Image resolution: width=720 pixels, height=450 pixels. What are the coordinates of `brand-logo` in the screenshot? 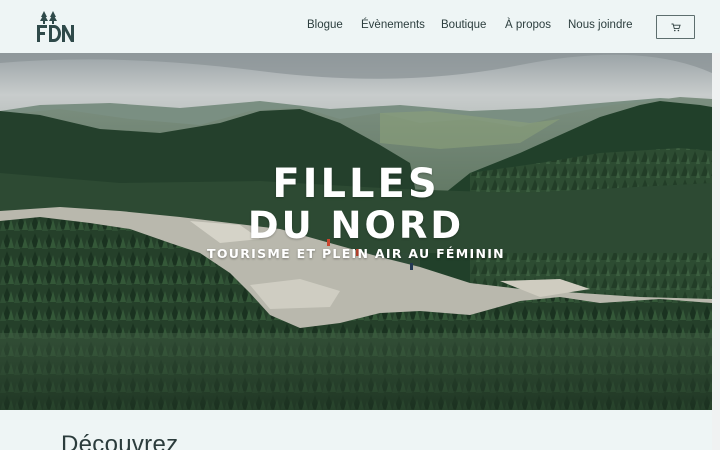 It's located at (55, 27).